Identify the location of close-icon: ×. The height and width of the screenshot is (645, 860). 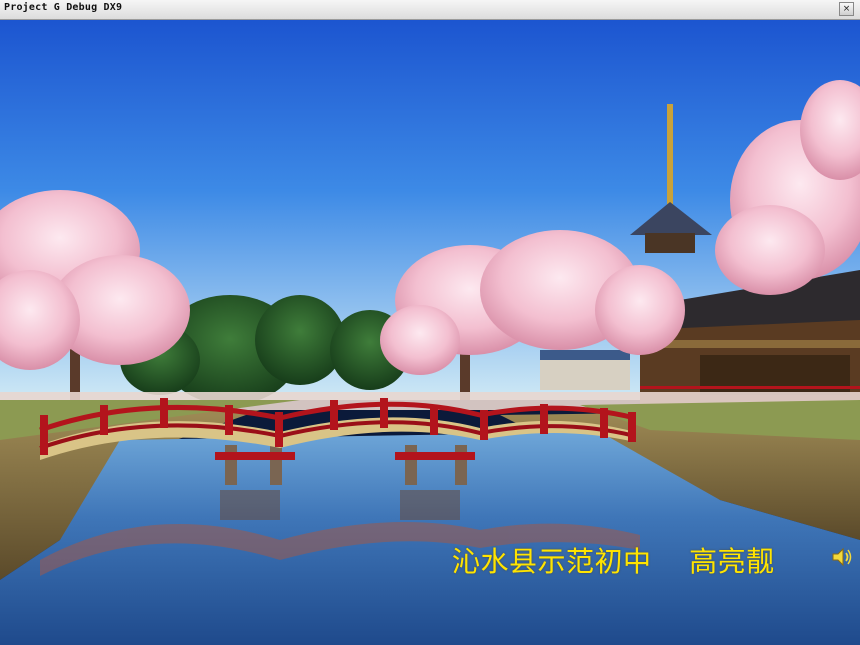
(846, 9).